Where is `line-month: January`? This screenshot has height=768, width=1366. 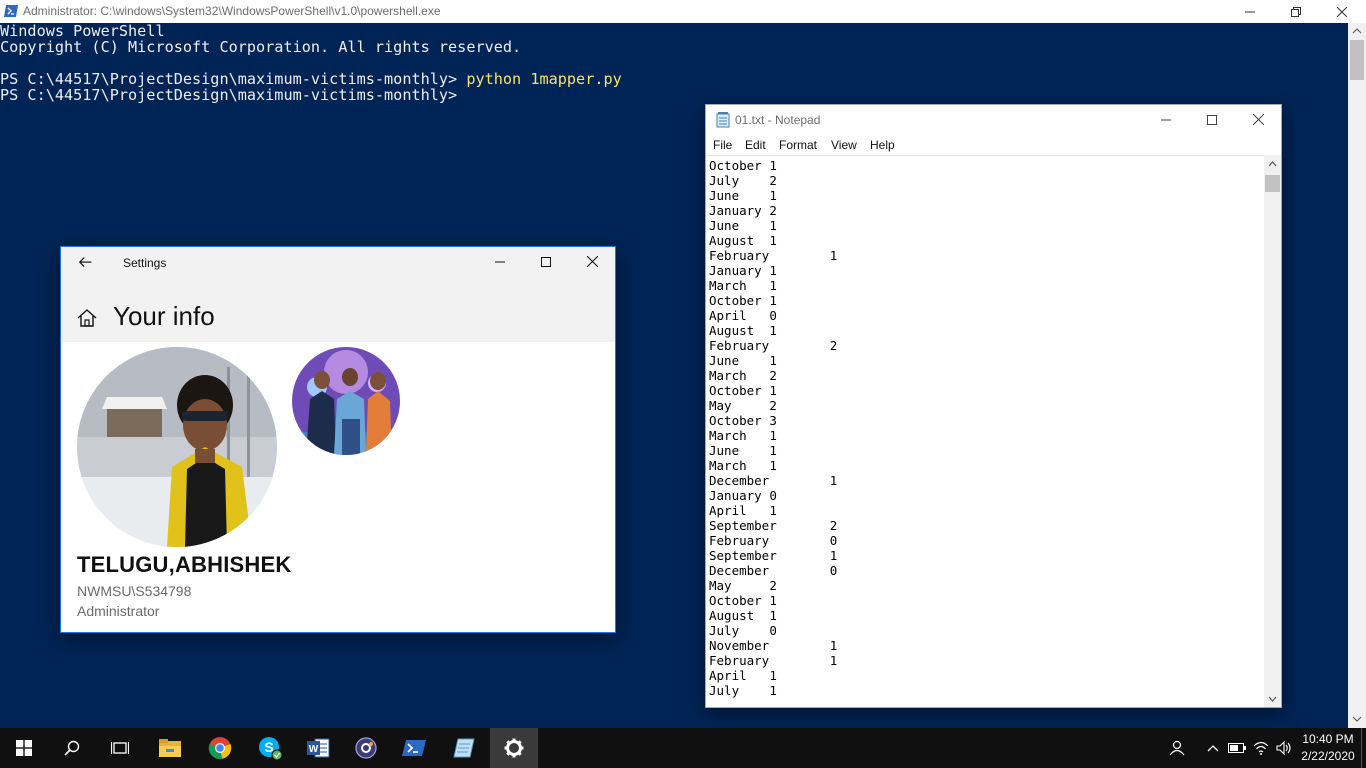
line-month: January is located at coordinates (735, 495).